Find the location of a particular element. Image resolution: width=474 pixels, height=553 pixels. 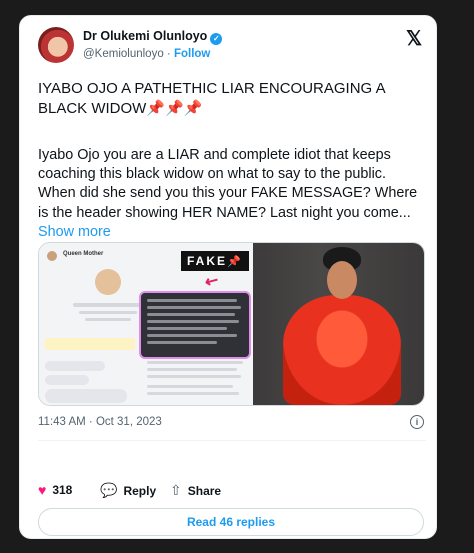

fake-label-text: FAKE is located at coordinates (207, 261).